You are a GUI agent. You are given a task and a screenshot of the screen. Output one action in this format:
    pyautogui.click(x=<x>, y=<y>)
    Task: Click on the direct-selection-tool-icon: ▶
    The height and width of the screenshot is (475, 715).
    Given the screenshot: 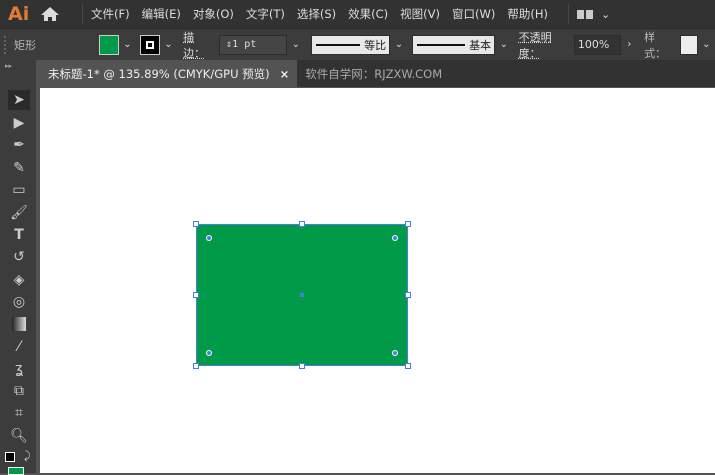 What is the action you would take?
    pyautogui.click(x=19, y=123)
    